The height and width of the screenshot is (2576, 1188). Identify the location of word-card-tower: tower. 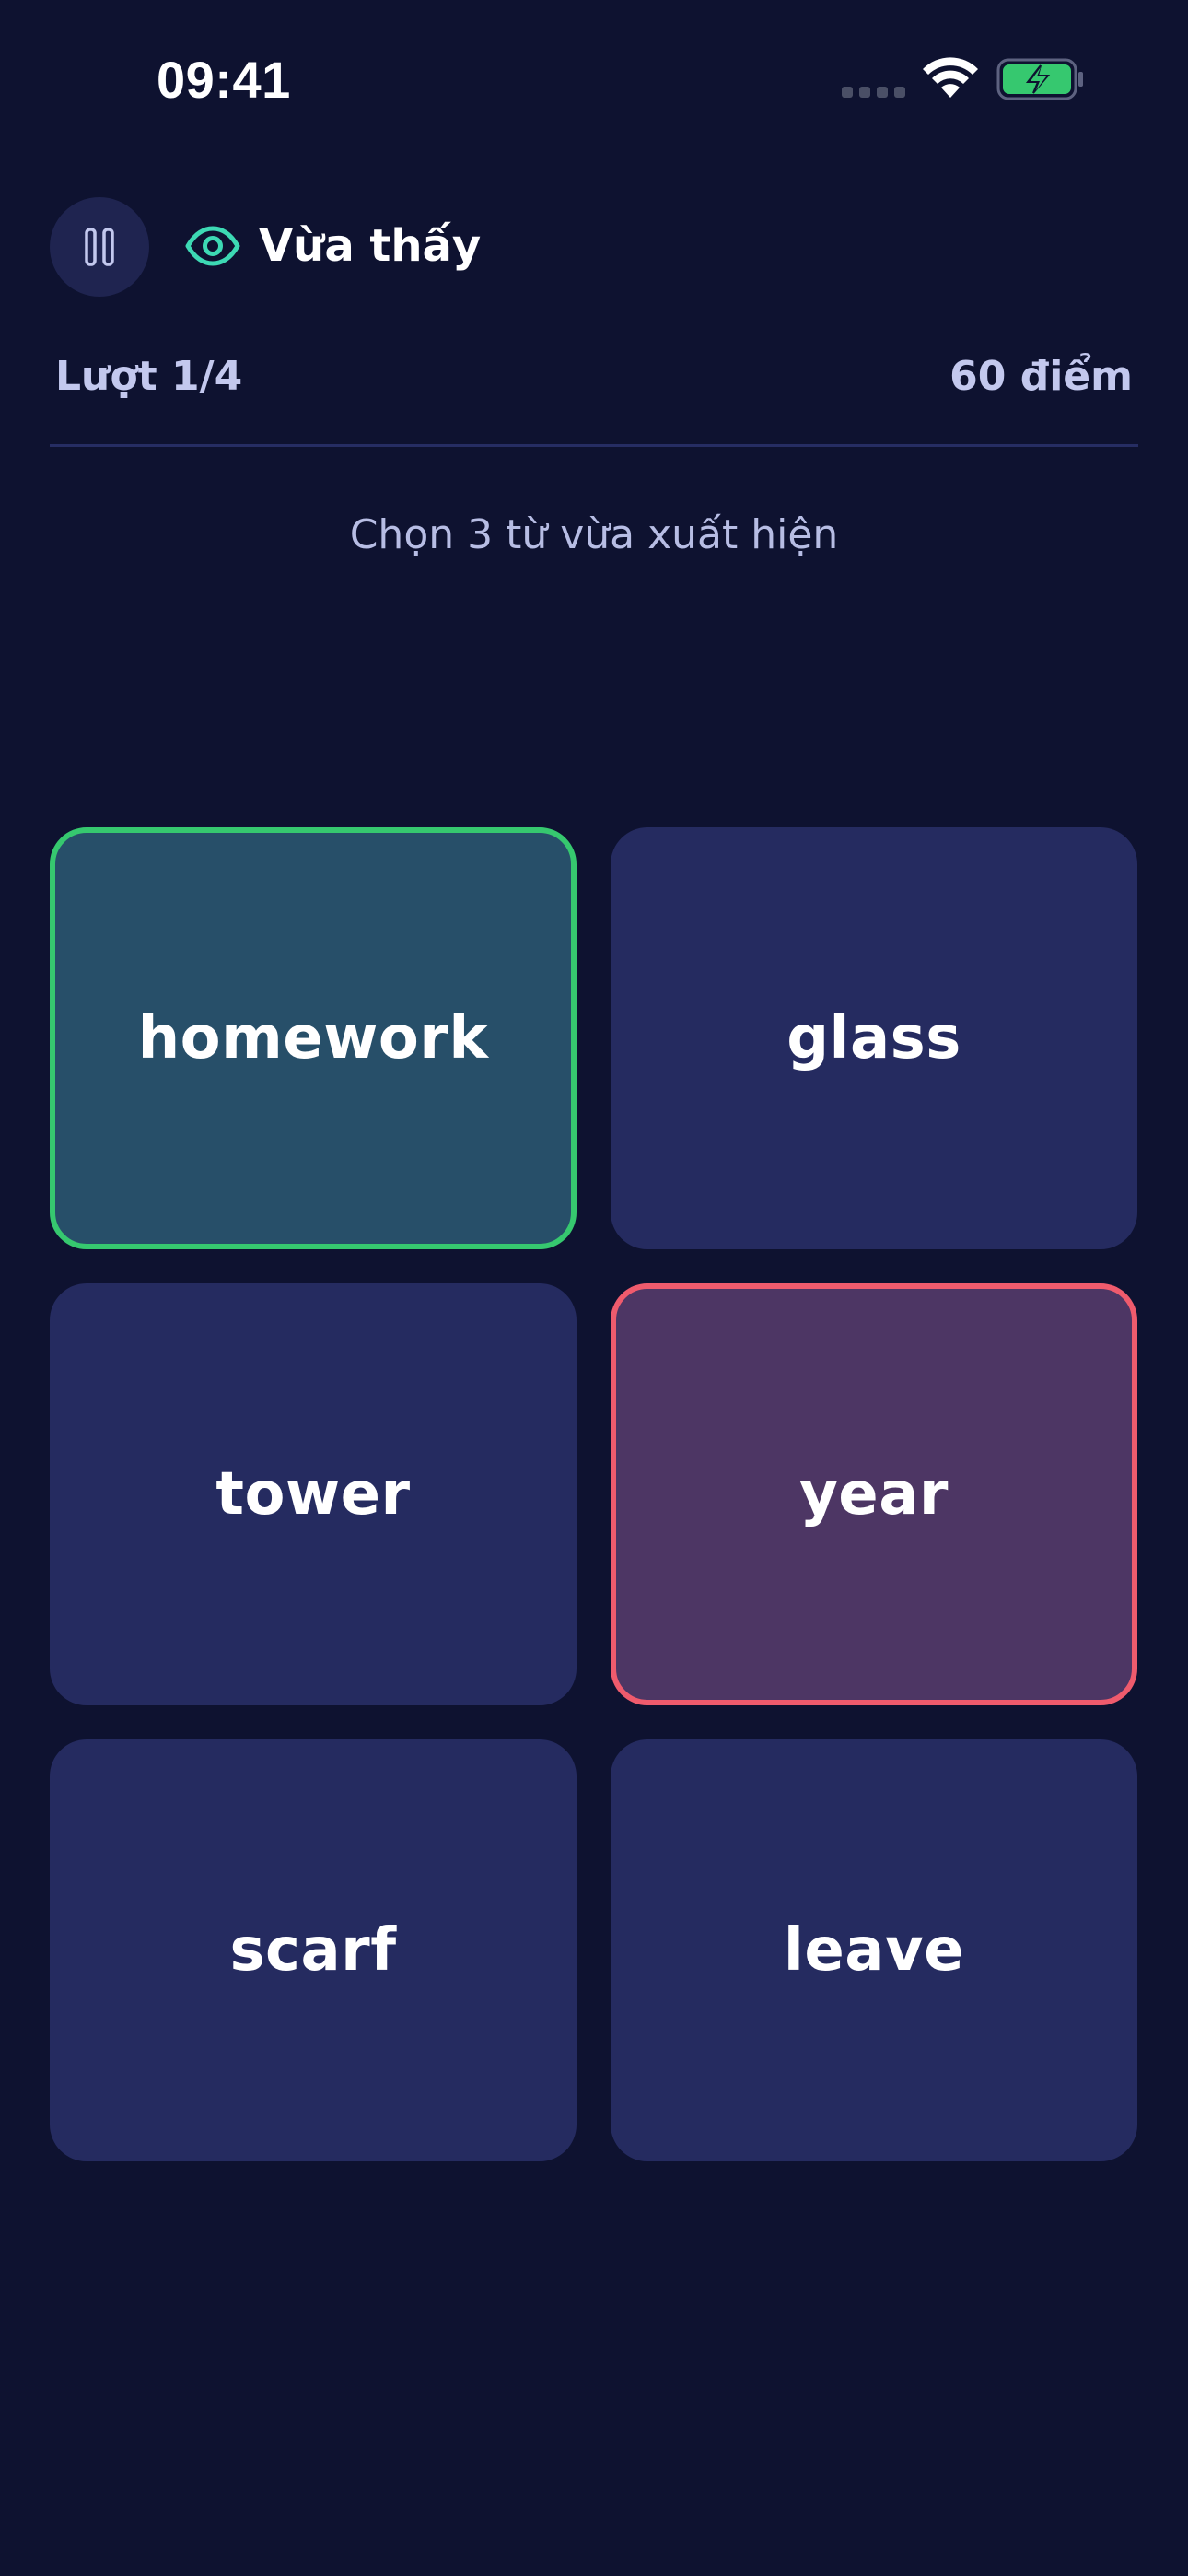
(313, 1494).